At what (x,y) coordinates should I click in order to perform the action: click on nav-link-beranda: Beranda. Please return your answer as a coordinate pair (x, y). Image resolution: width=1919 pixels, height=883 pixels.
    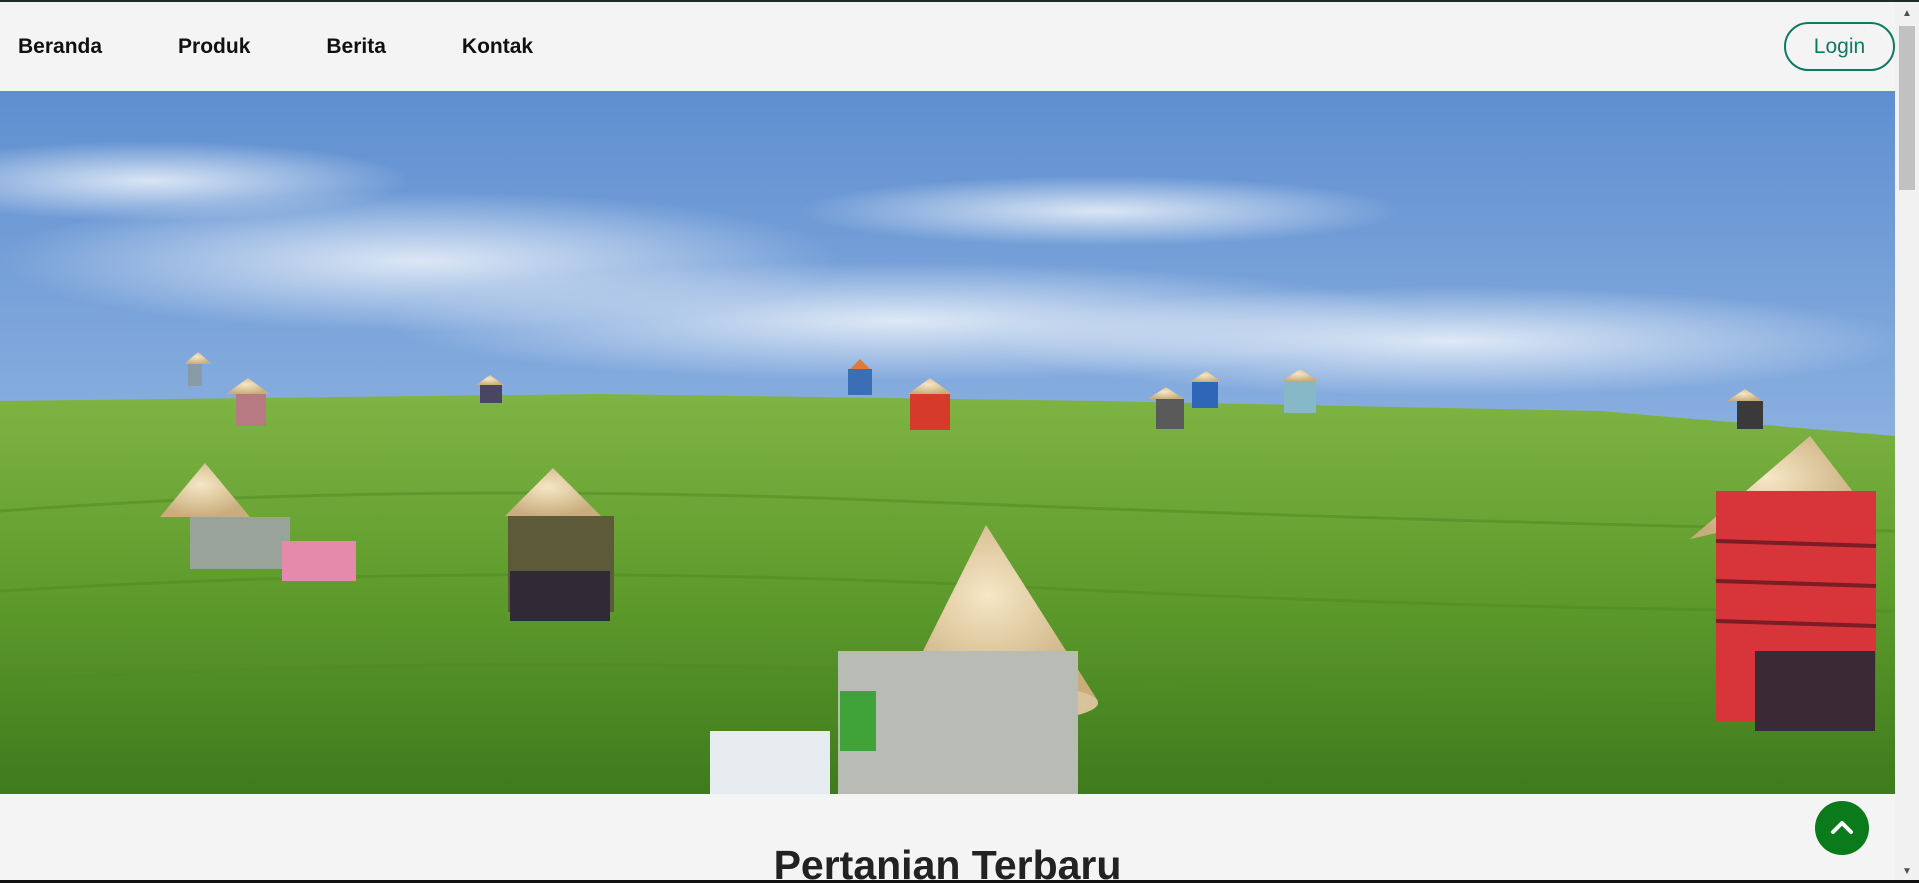
    Looking at the image, I should click on (60, 47).